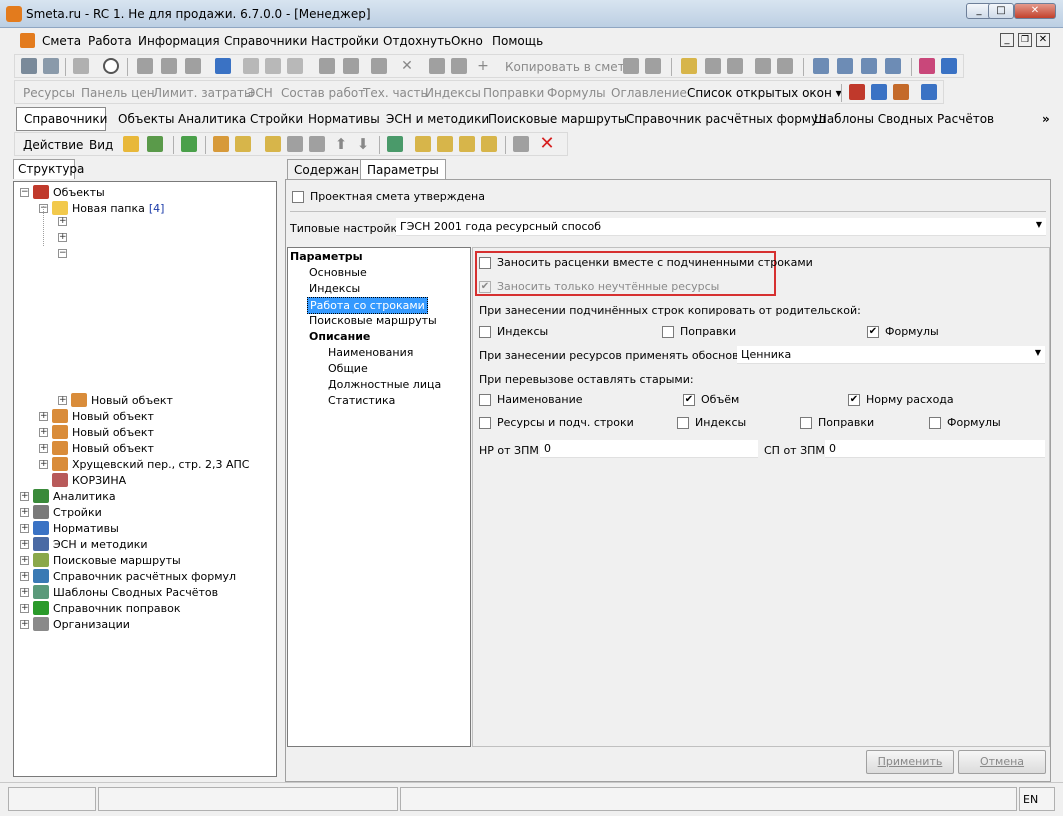 Image resolution: width=1063 pixels, height=816 pixels. What do you see at coordinates (203, 93) in the screenshot?
I see `toolbar-limit-costs: Лимит. затраты` at bounding box center [203, 93].